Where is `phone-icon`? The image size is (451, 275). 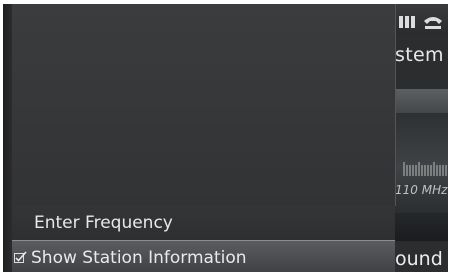 phone-icon is located at coordinates (433, 23).